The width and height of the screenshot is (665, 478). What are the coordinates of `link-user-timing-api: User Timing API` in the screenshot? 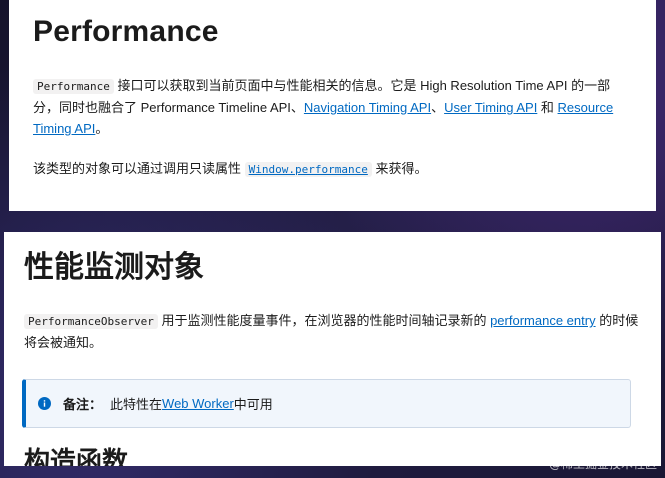 It's located at (490, 107).